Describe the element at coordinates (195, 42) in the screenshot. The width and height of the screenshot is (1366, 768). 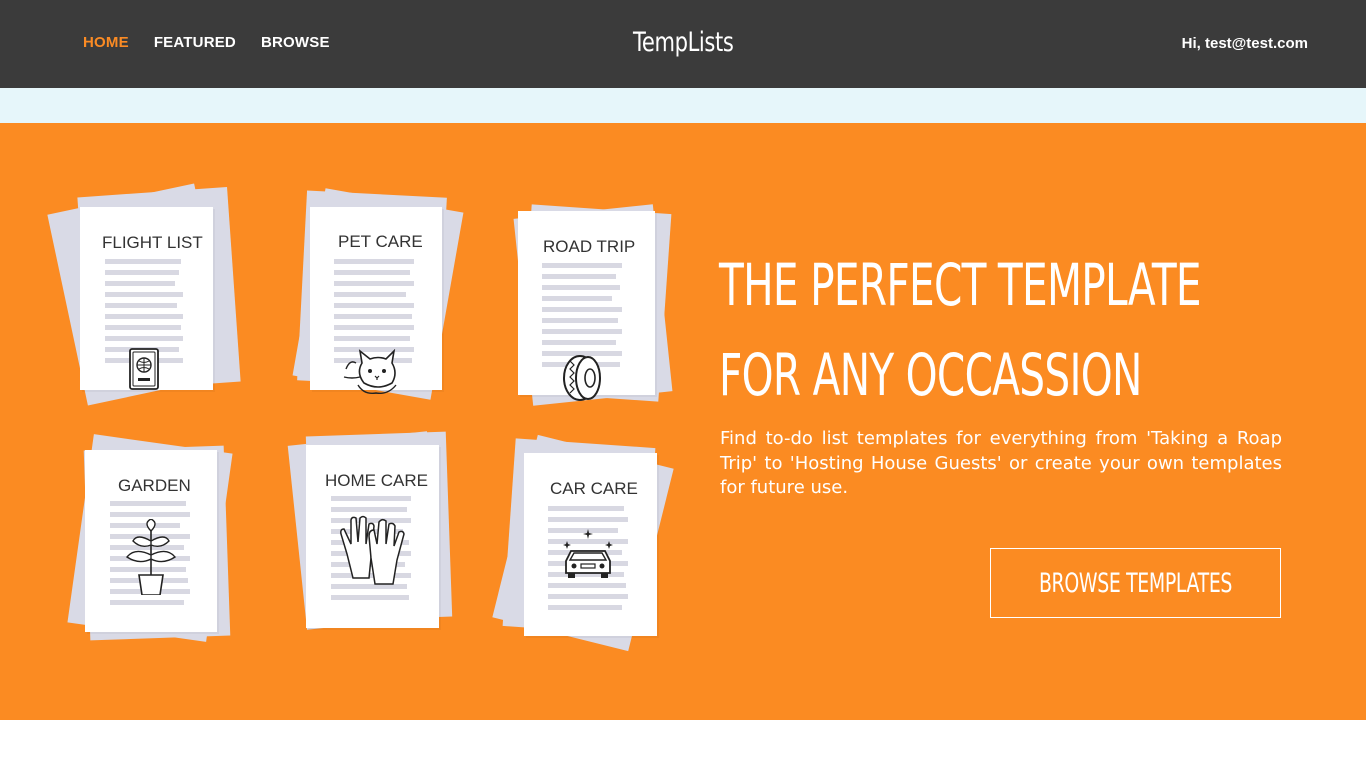
I see `nav-featured-link: FEATURED` at that location.